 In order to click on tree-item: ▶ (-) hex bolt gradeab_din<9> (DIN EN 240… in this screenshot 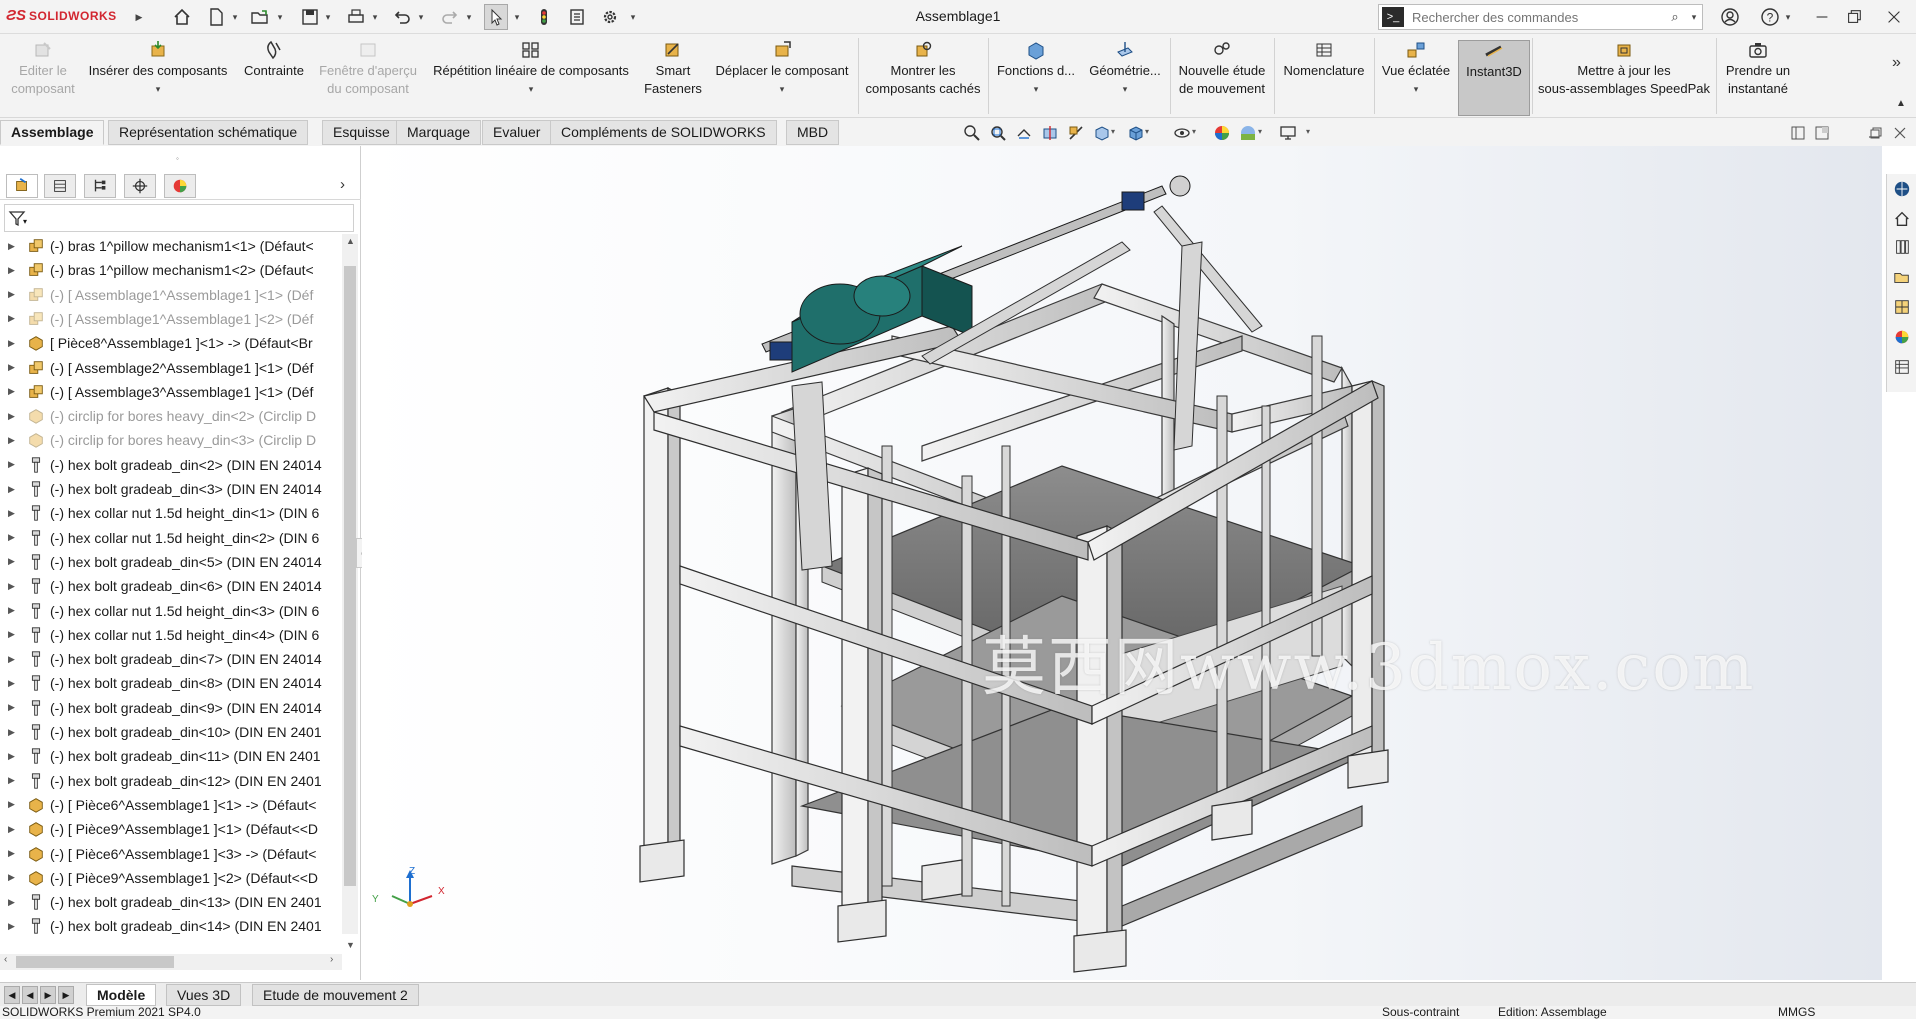, I will do `click(171, 708)`.